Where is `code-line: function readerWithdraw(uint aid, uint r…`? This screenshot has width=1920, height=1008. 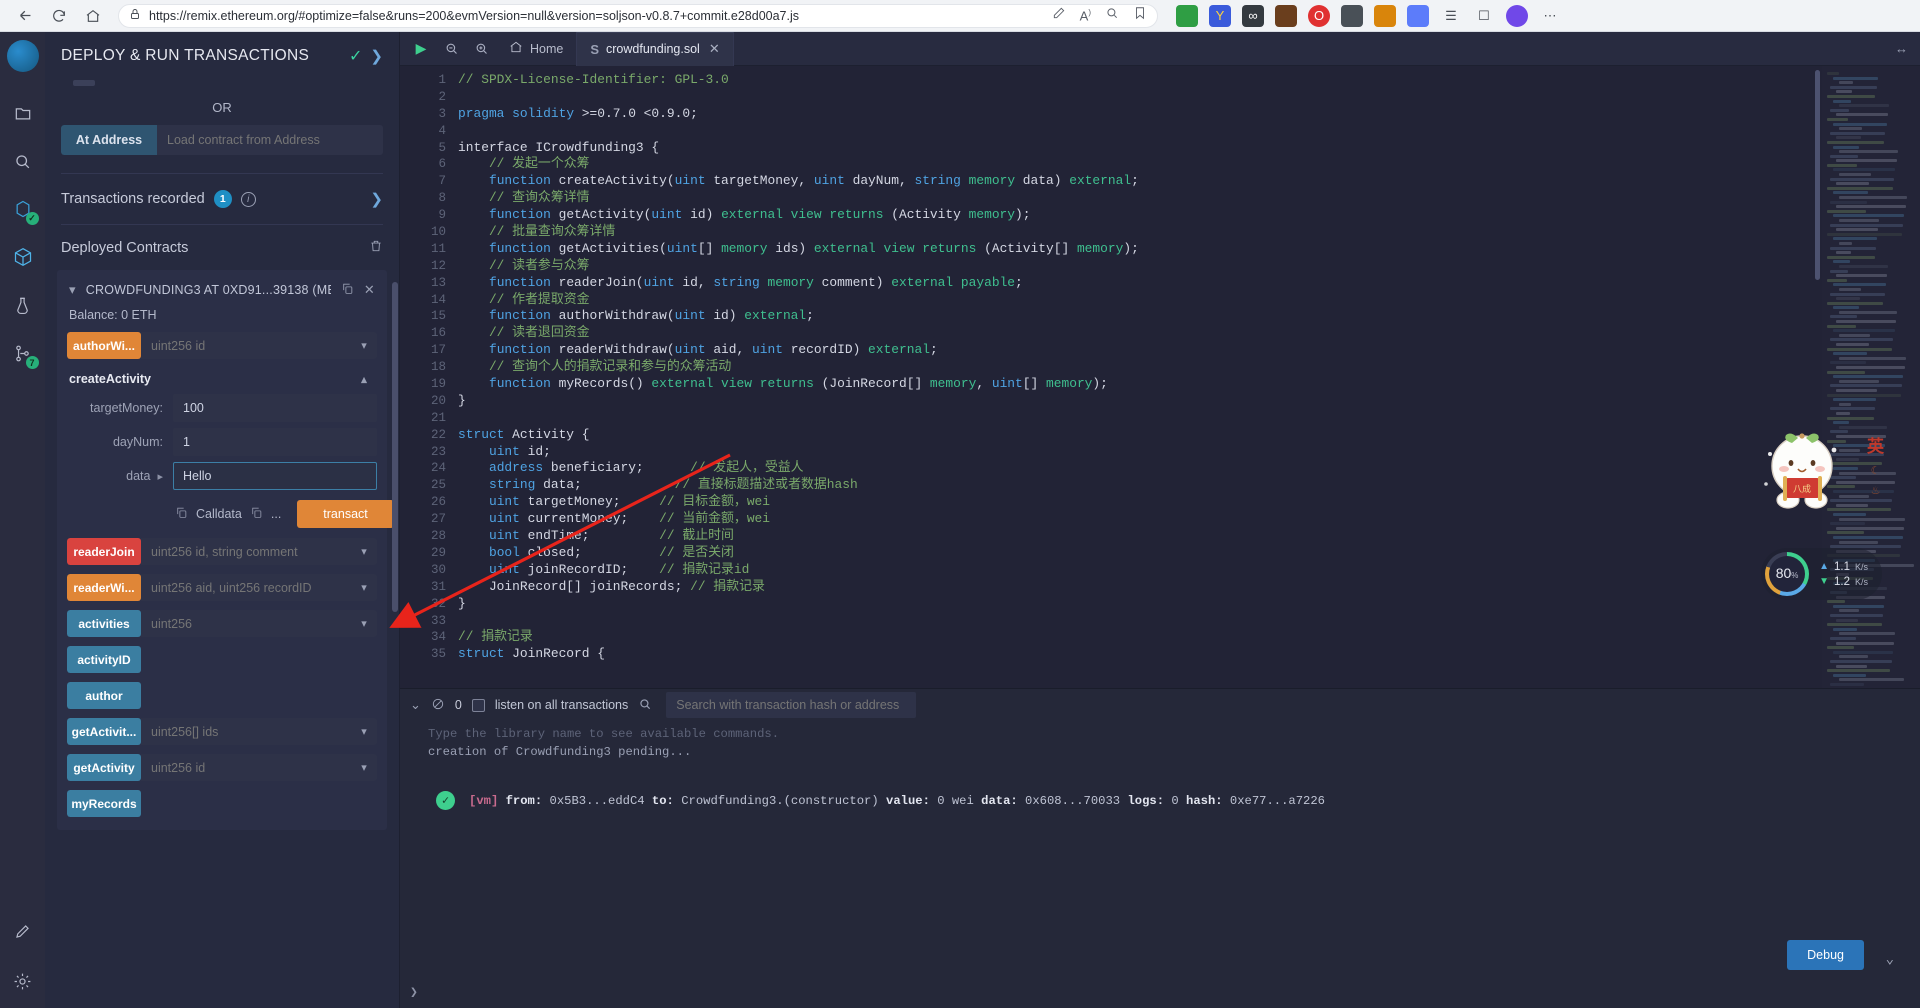
code-line: function readerWithdraw(uint aid, uint r… is located at coordinates (1189, 350).